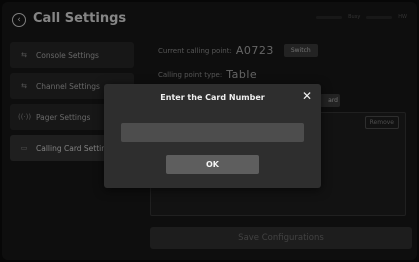 The height and width of the screenshot is (262, 419). What do you see at coordinates (307, 96) in the screenshot?
I see `close-icon: ✕` at bounding box center [307, 96].